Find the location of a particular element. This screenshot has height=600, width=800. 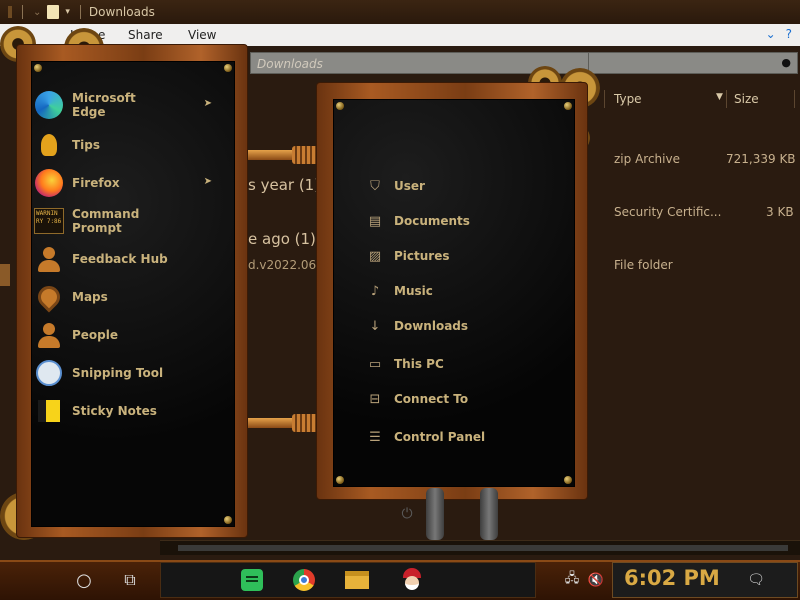

place-label: Pictures is located at coordinates (422, 256).